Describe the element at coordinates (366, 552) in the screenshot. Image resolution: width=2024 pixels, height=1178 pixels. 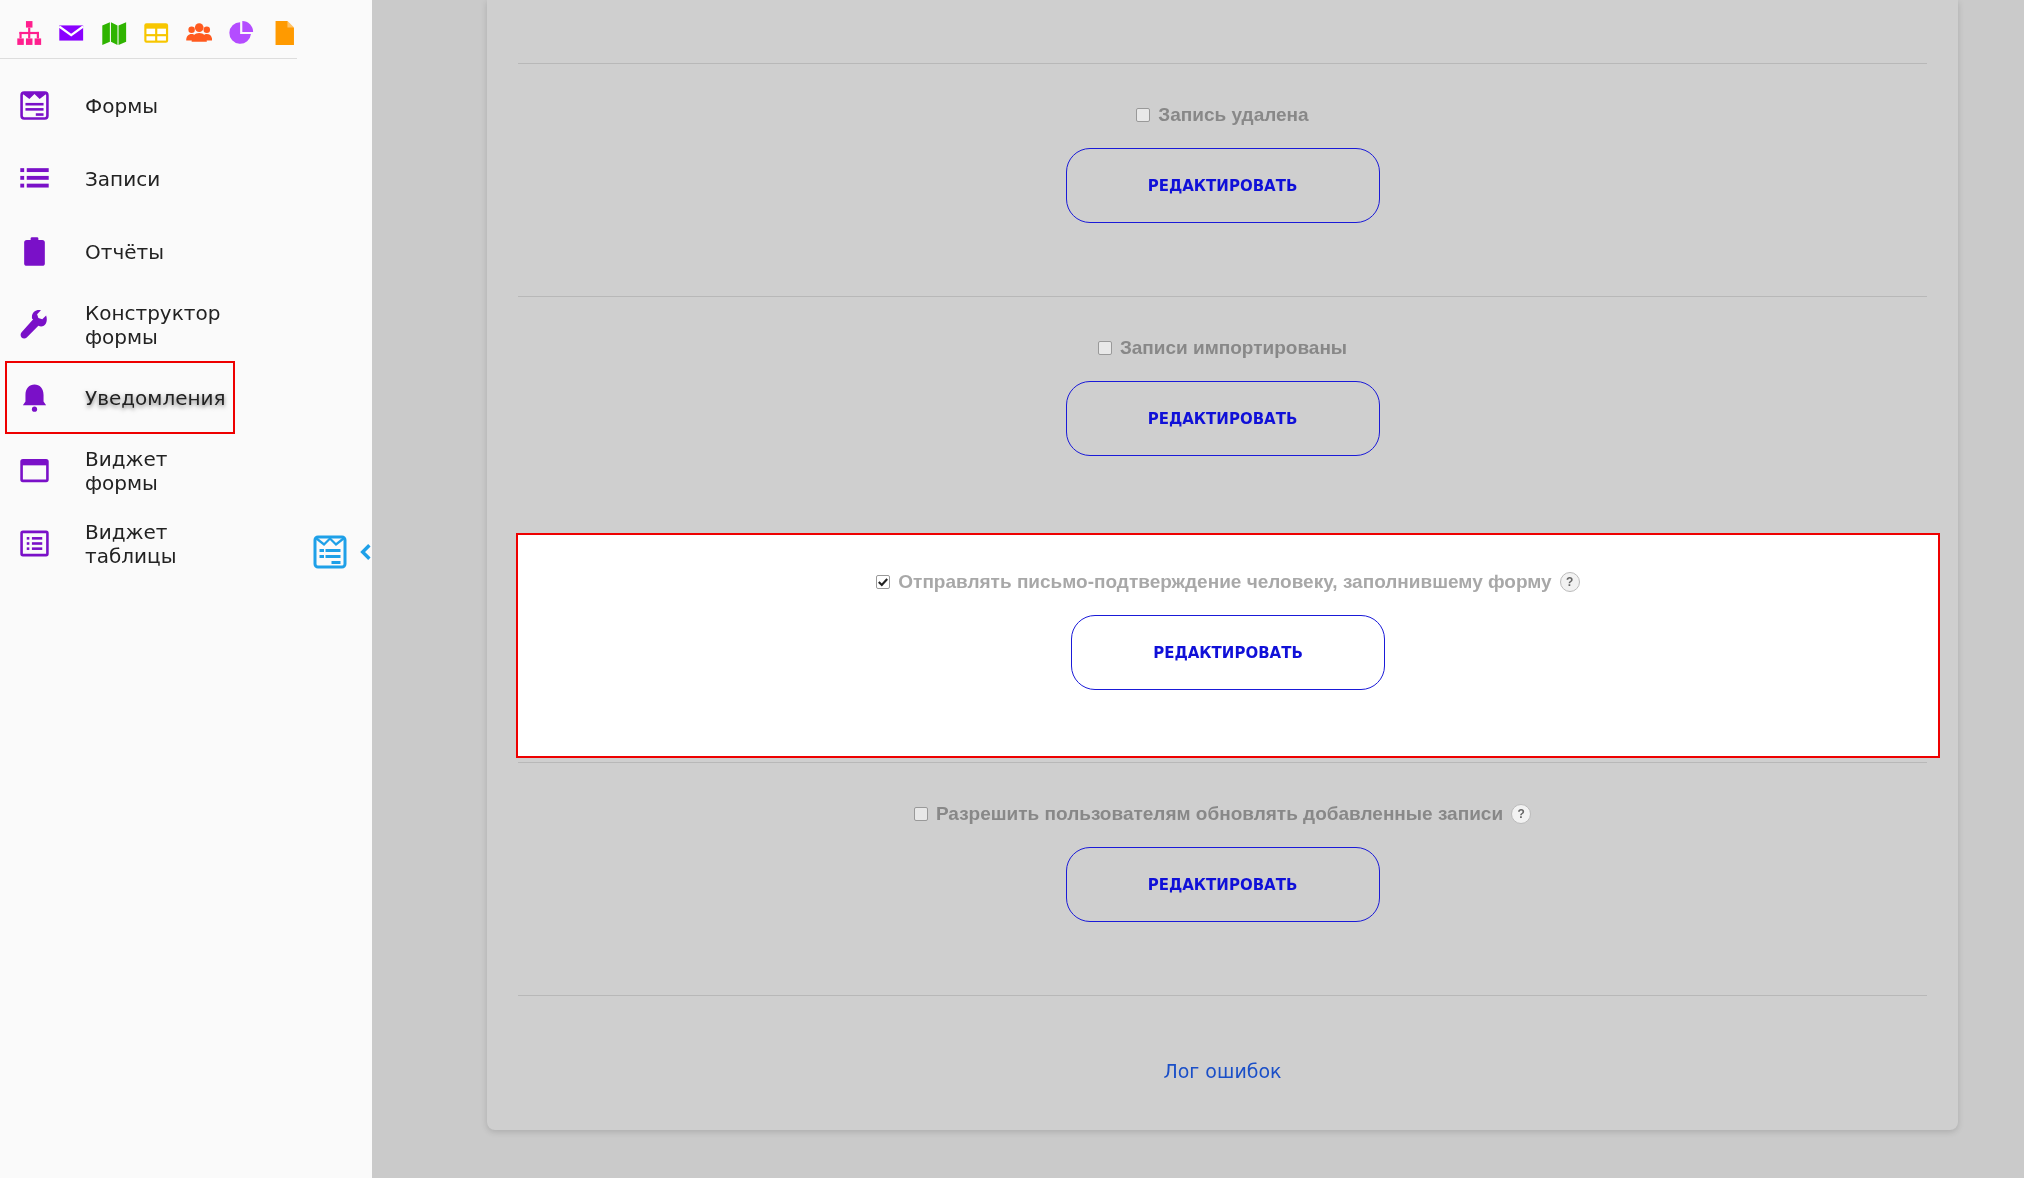
I see `chevron-left-icon` at that location.